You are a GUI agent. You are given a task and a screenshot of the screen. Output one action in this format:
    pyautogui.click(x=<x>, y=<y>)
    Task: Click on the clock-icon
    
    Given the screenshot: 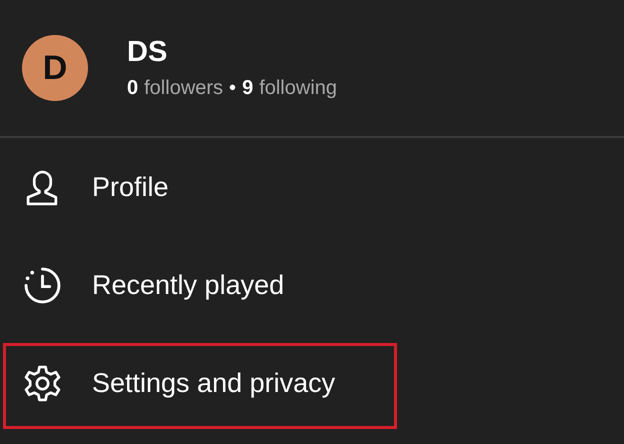 What is the action you would take?
    pyautogui.click(x=42, y=285)
    